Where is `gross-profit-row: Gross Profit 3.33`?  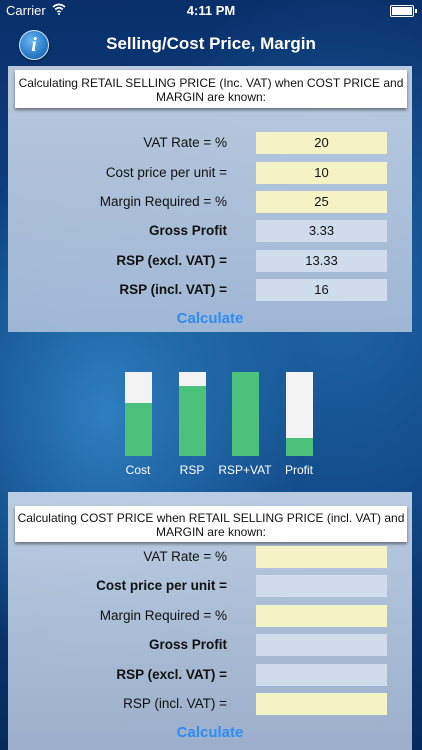
gross-profit-row: Gross Profit 3.33 is located at coordinates (210, 231).